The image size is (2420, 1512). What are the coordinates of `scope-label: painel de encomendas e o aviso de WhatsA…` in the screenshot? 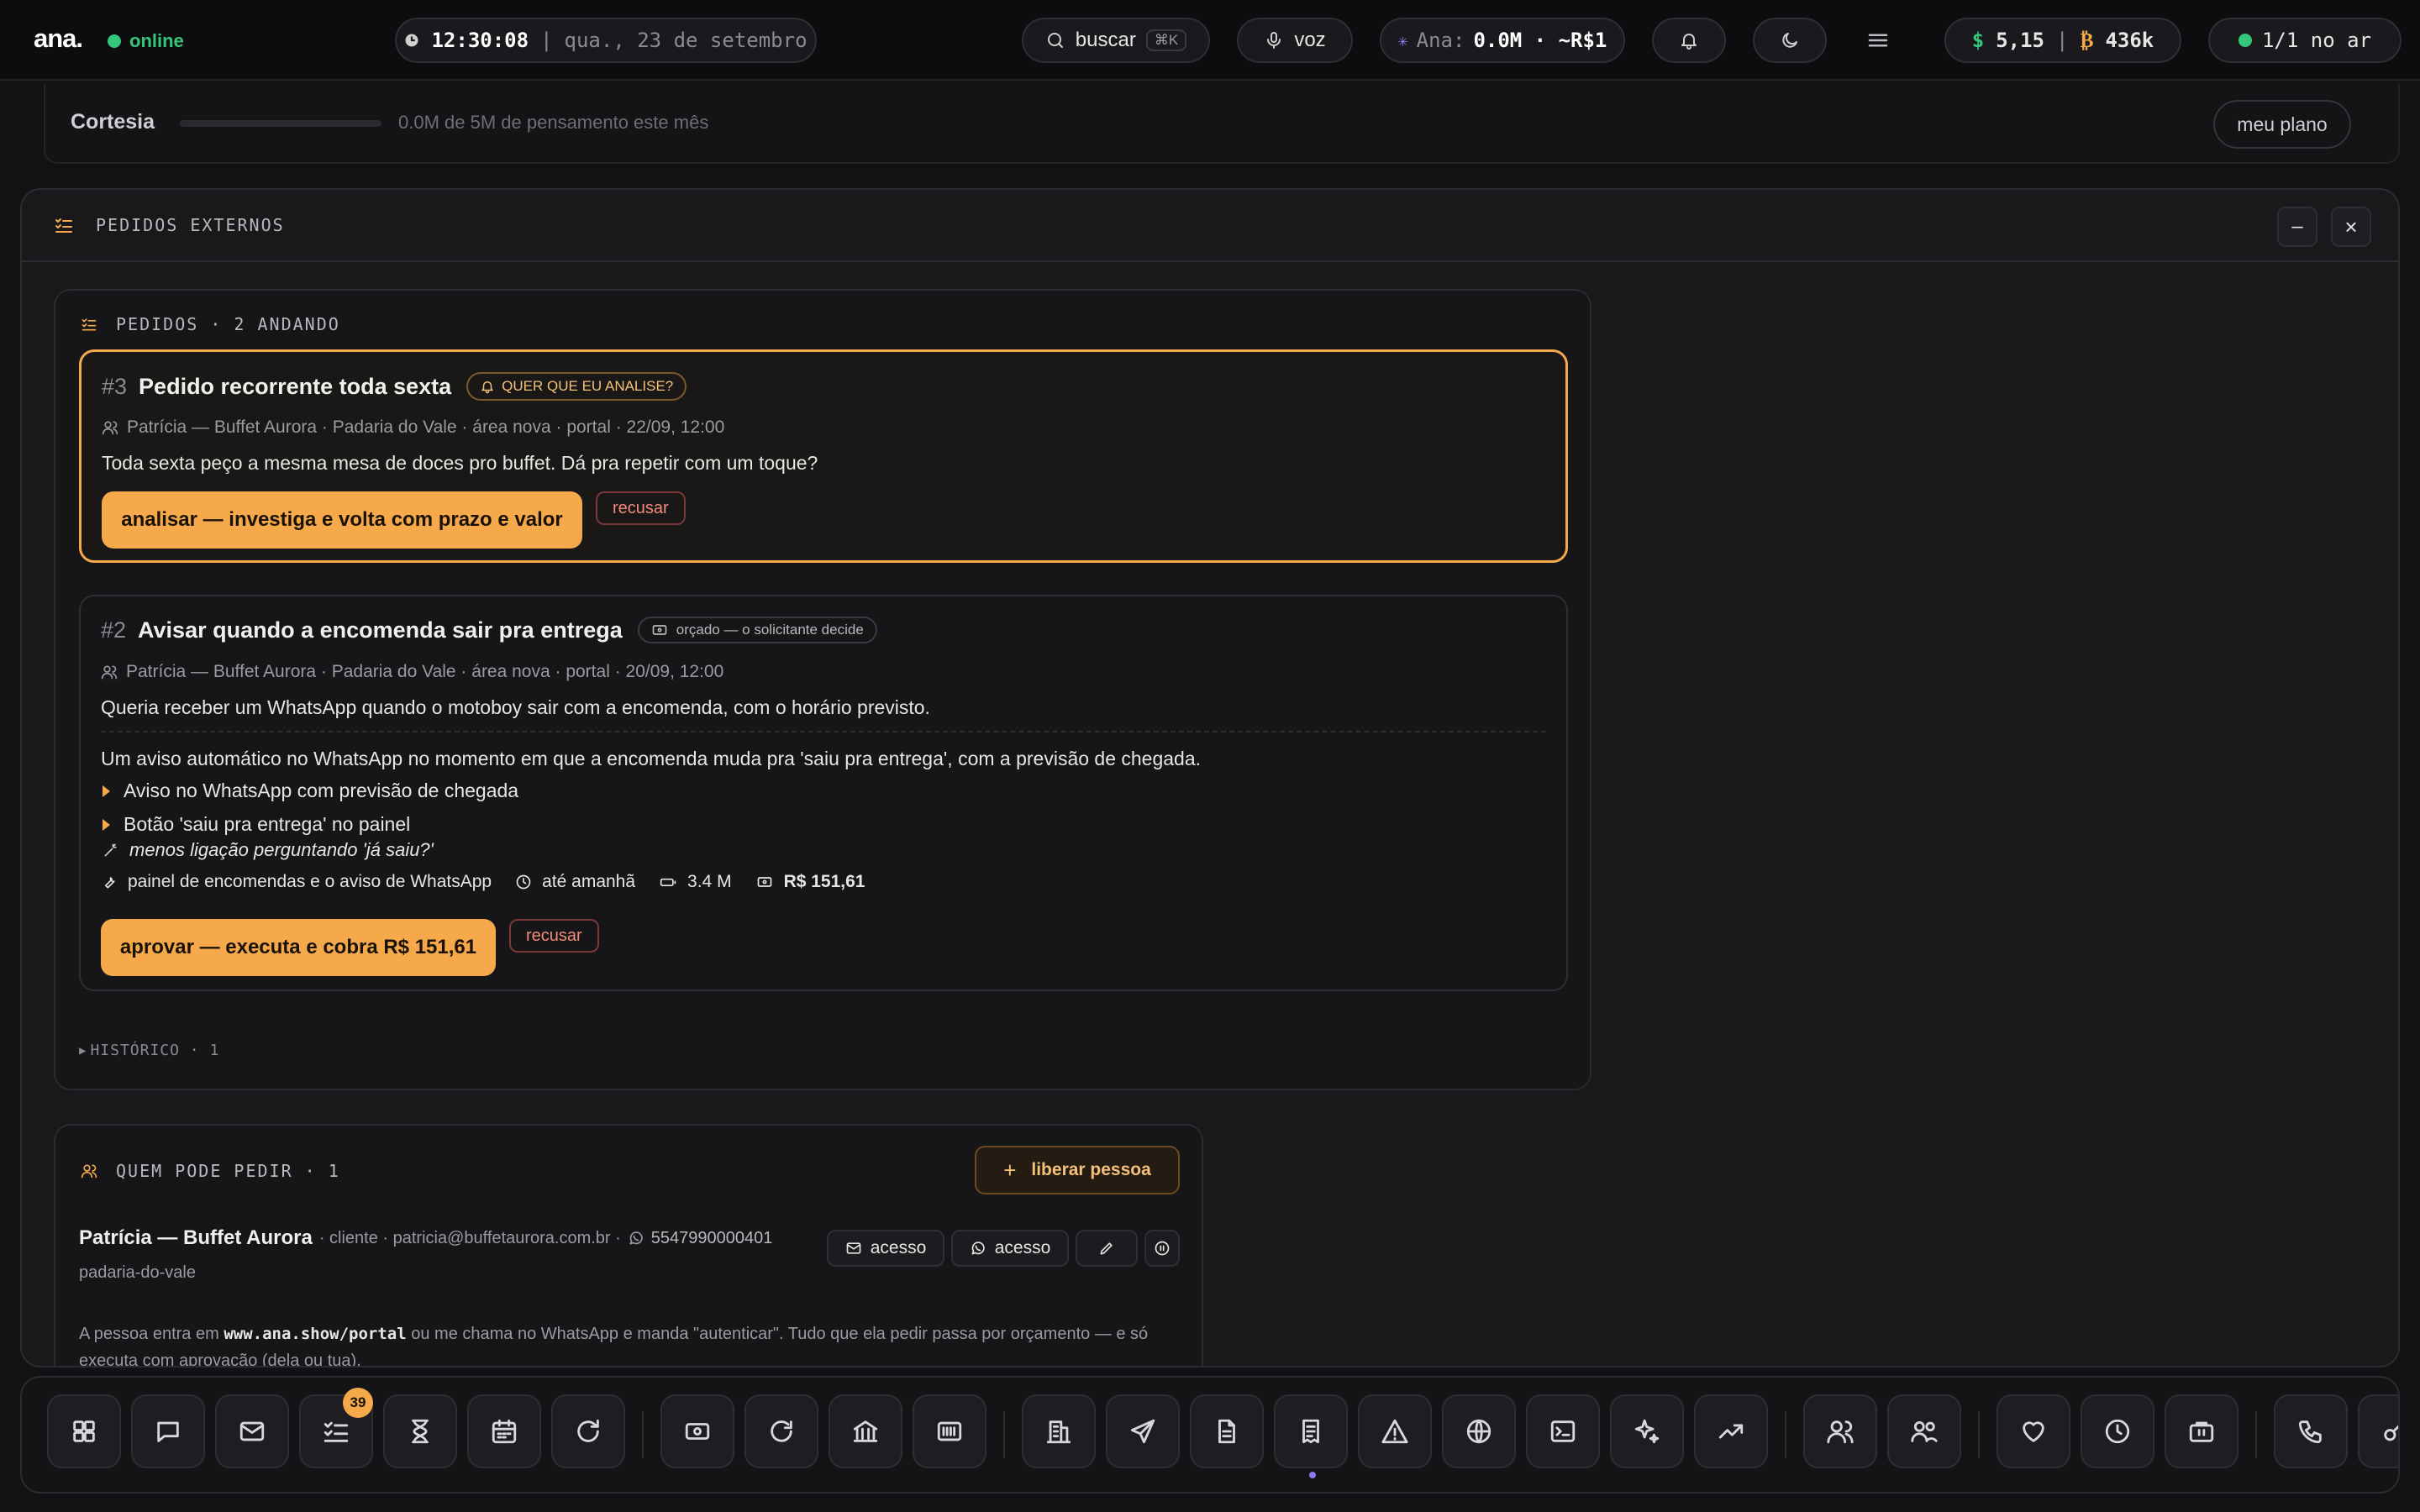 It's located at (310, 881).